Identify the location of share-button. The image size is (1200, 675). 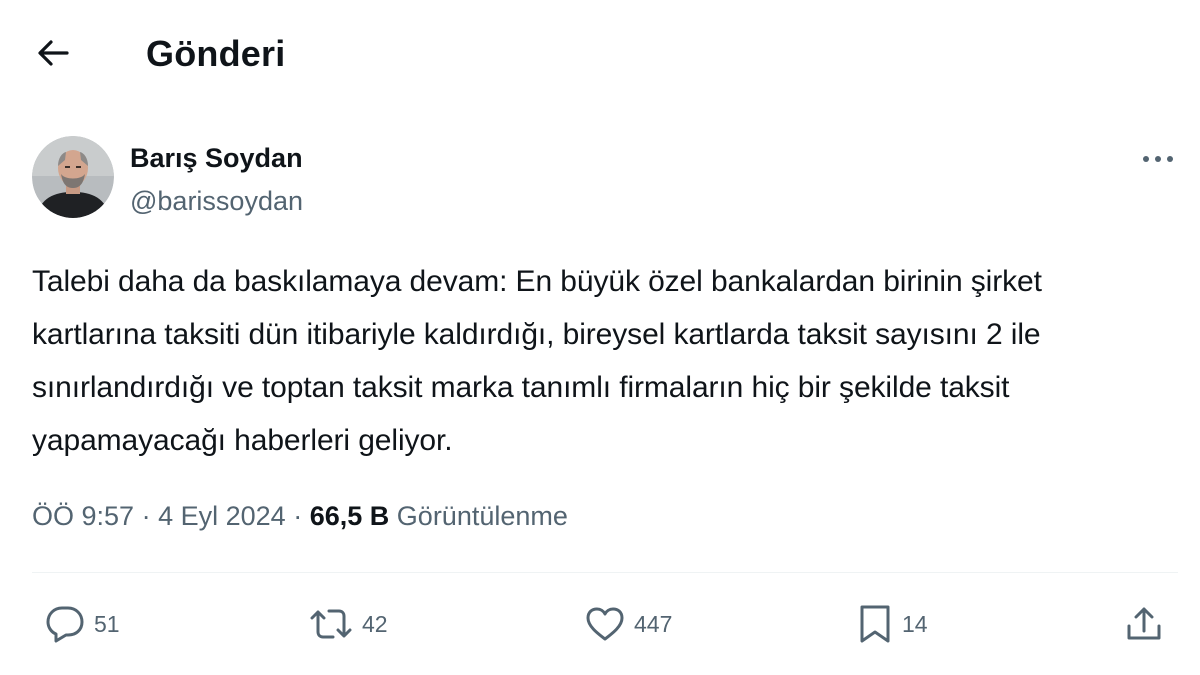
(1144, 624).